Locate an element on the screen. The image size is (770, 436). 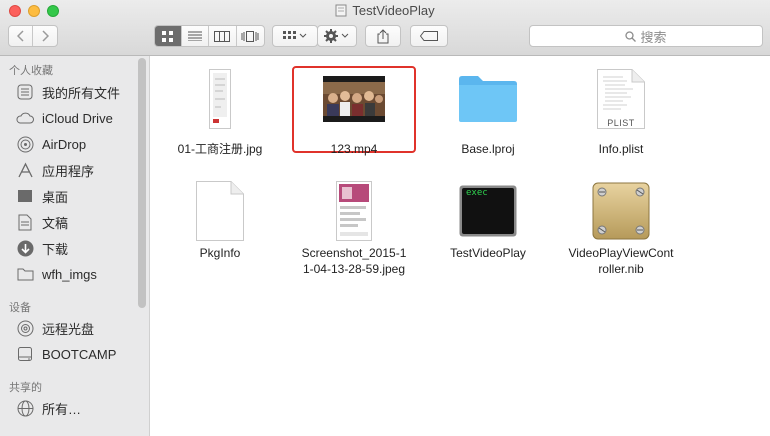
search-icon is located at coordinates (631, 36).